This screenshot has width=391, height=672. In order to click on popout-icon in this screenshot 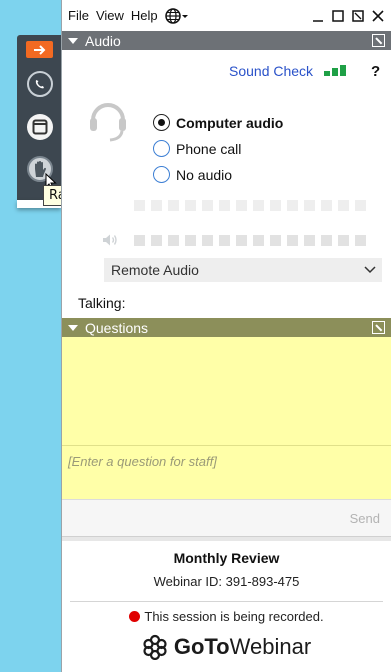, I will do `click(358, 15)`.